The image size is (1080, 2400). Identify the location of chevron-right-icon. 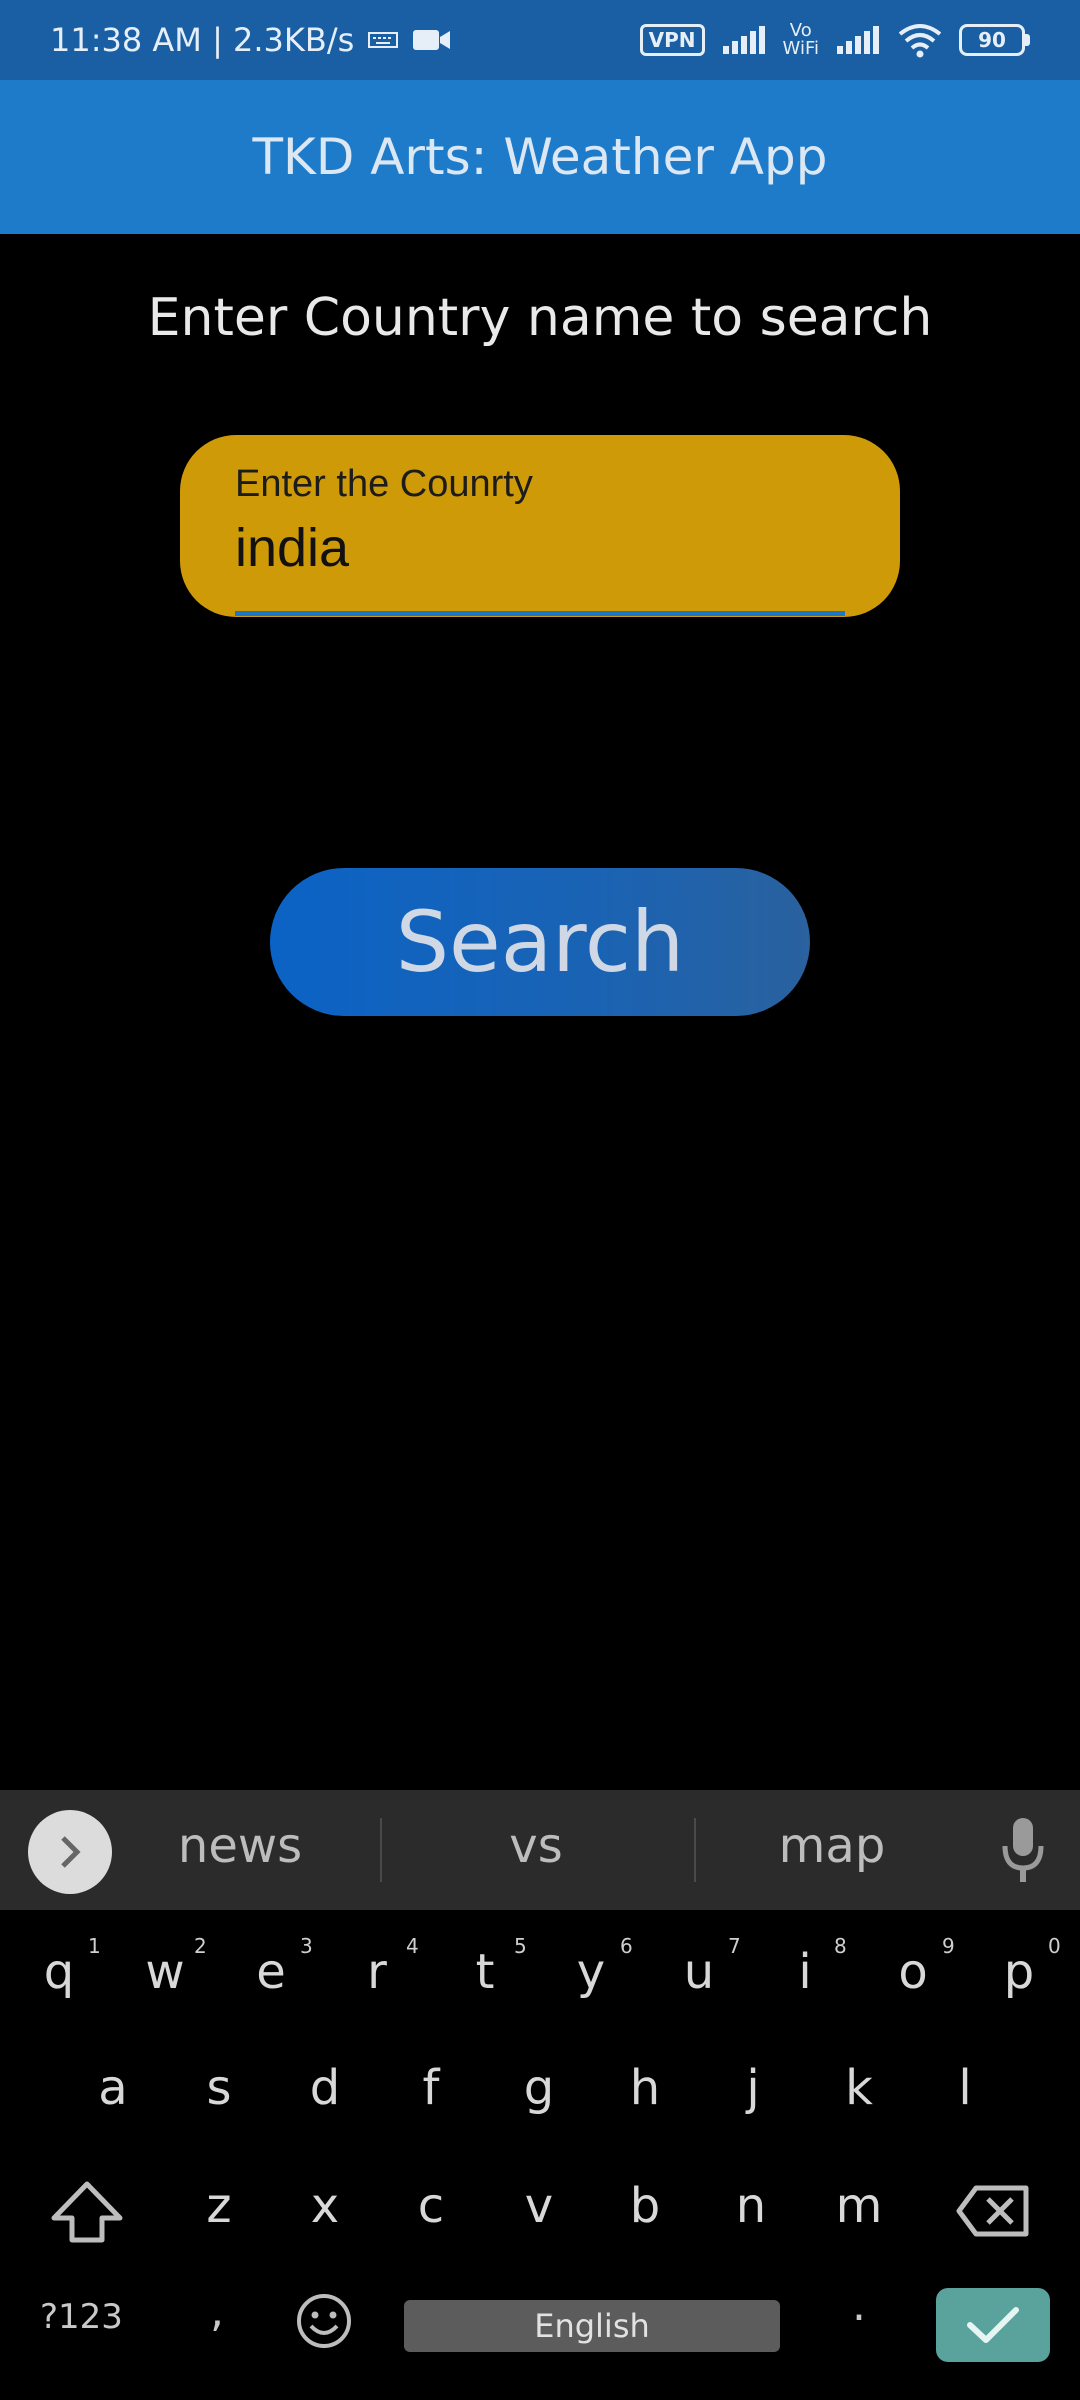
(71, 1852).